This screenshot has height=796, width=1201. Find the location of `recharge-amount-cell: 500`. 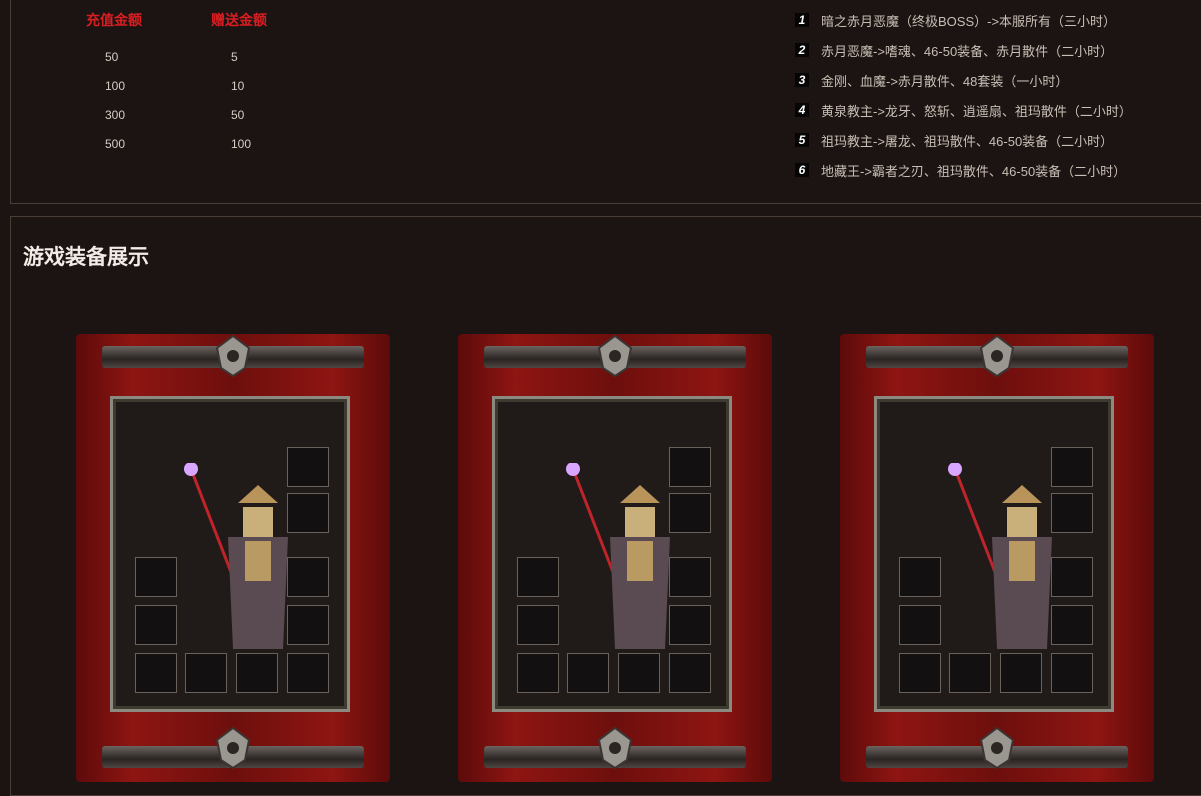

recharge-amount-cell: 500 is located at coordinates (115, 144).